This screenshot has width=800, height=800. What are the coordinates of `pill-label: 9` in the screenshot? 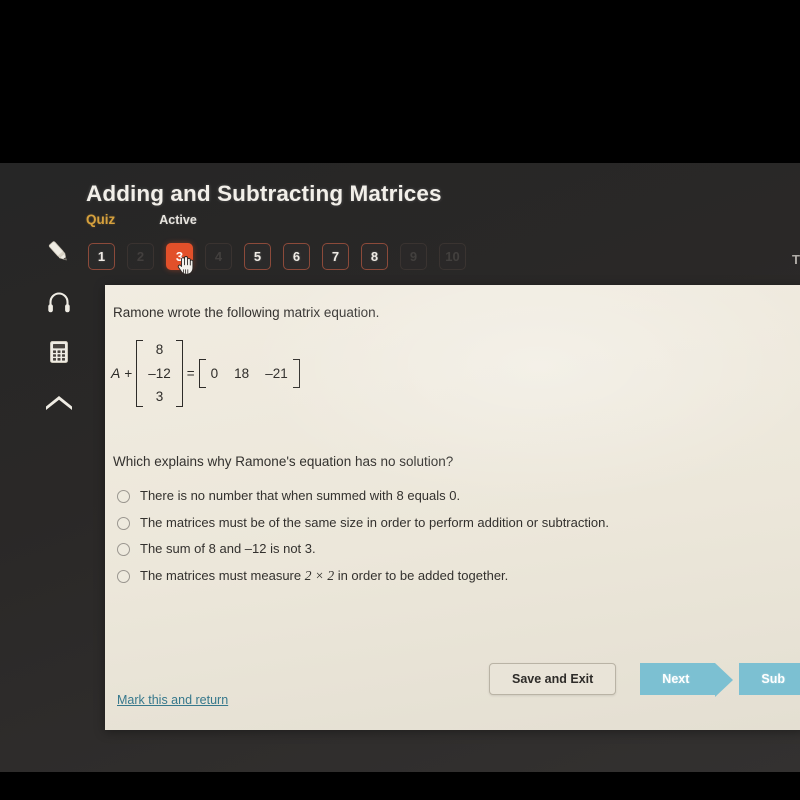 It's located at (413, 256).